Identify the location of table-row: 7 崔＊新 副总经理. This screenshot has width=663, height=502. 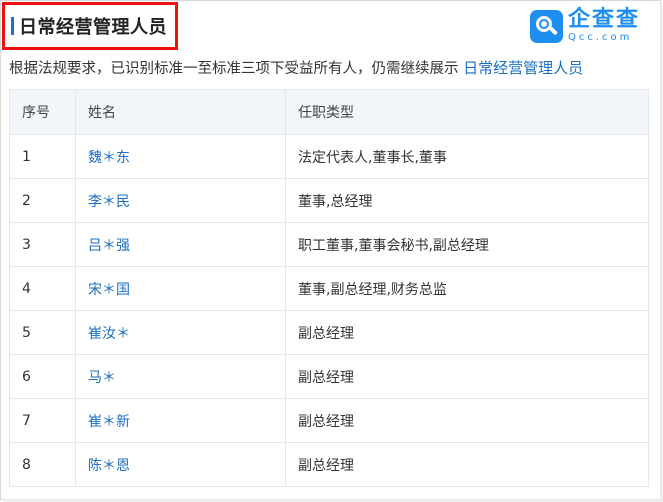
(329, 420).